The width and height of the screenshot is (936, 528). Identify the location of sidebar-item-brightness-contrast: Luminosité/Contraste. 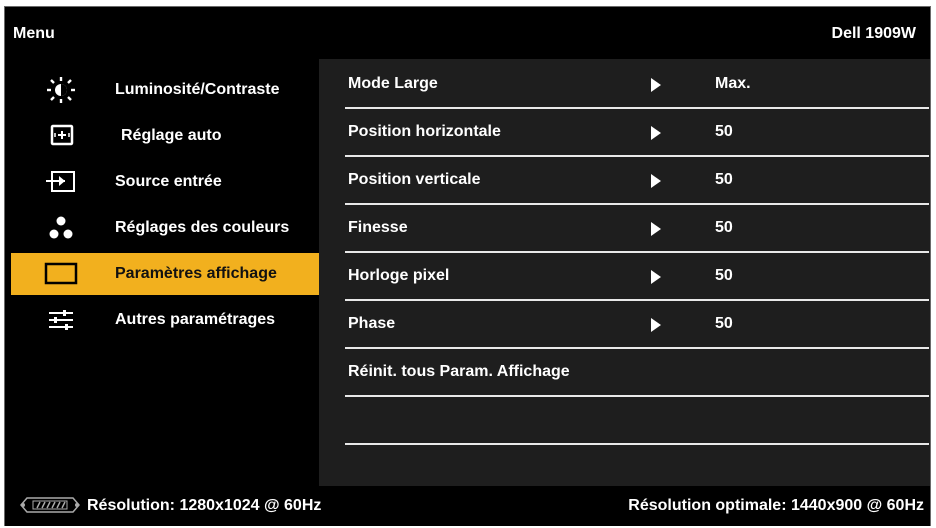
(165, 90).